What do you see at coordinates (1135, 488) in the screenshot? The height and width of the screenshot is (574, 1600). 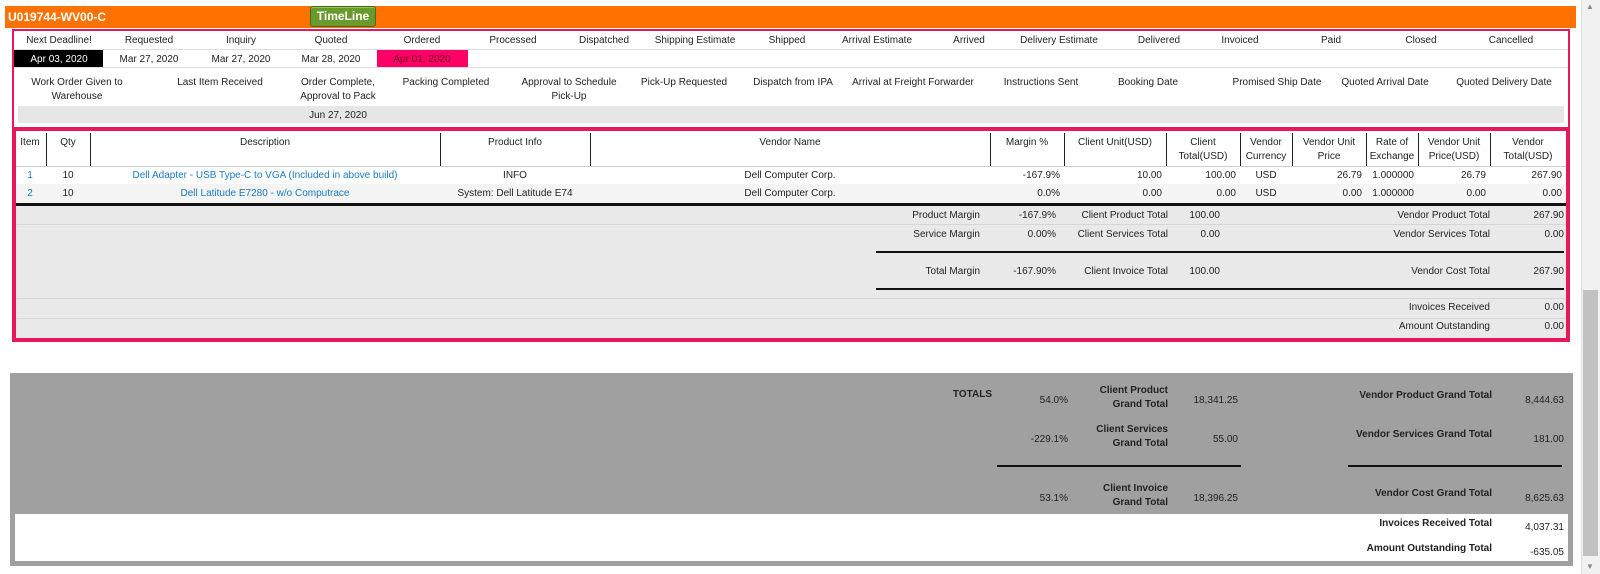 I see `totals-label: Client Invoice` at bounding box center [1135, 488].